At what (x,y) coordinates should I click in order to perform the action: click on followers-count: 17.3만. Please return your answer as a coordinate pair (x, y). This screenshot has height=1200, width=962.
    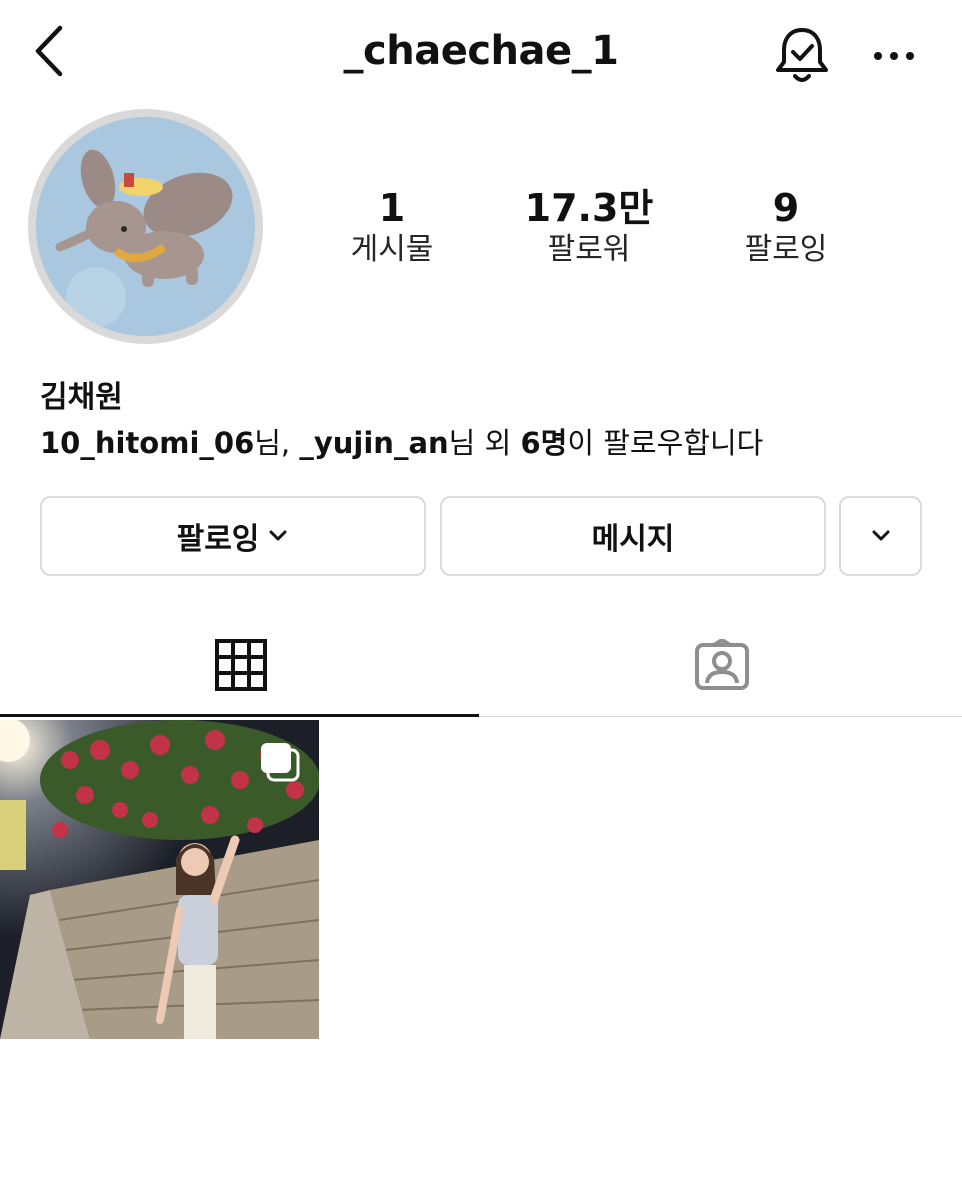
    Looking at the image, I should click on (589, 208).